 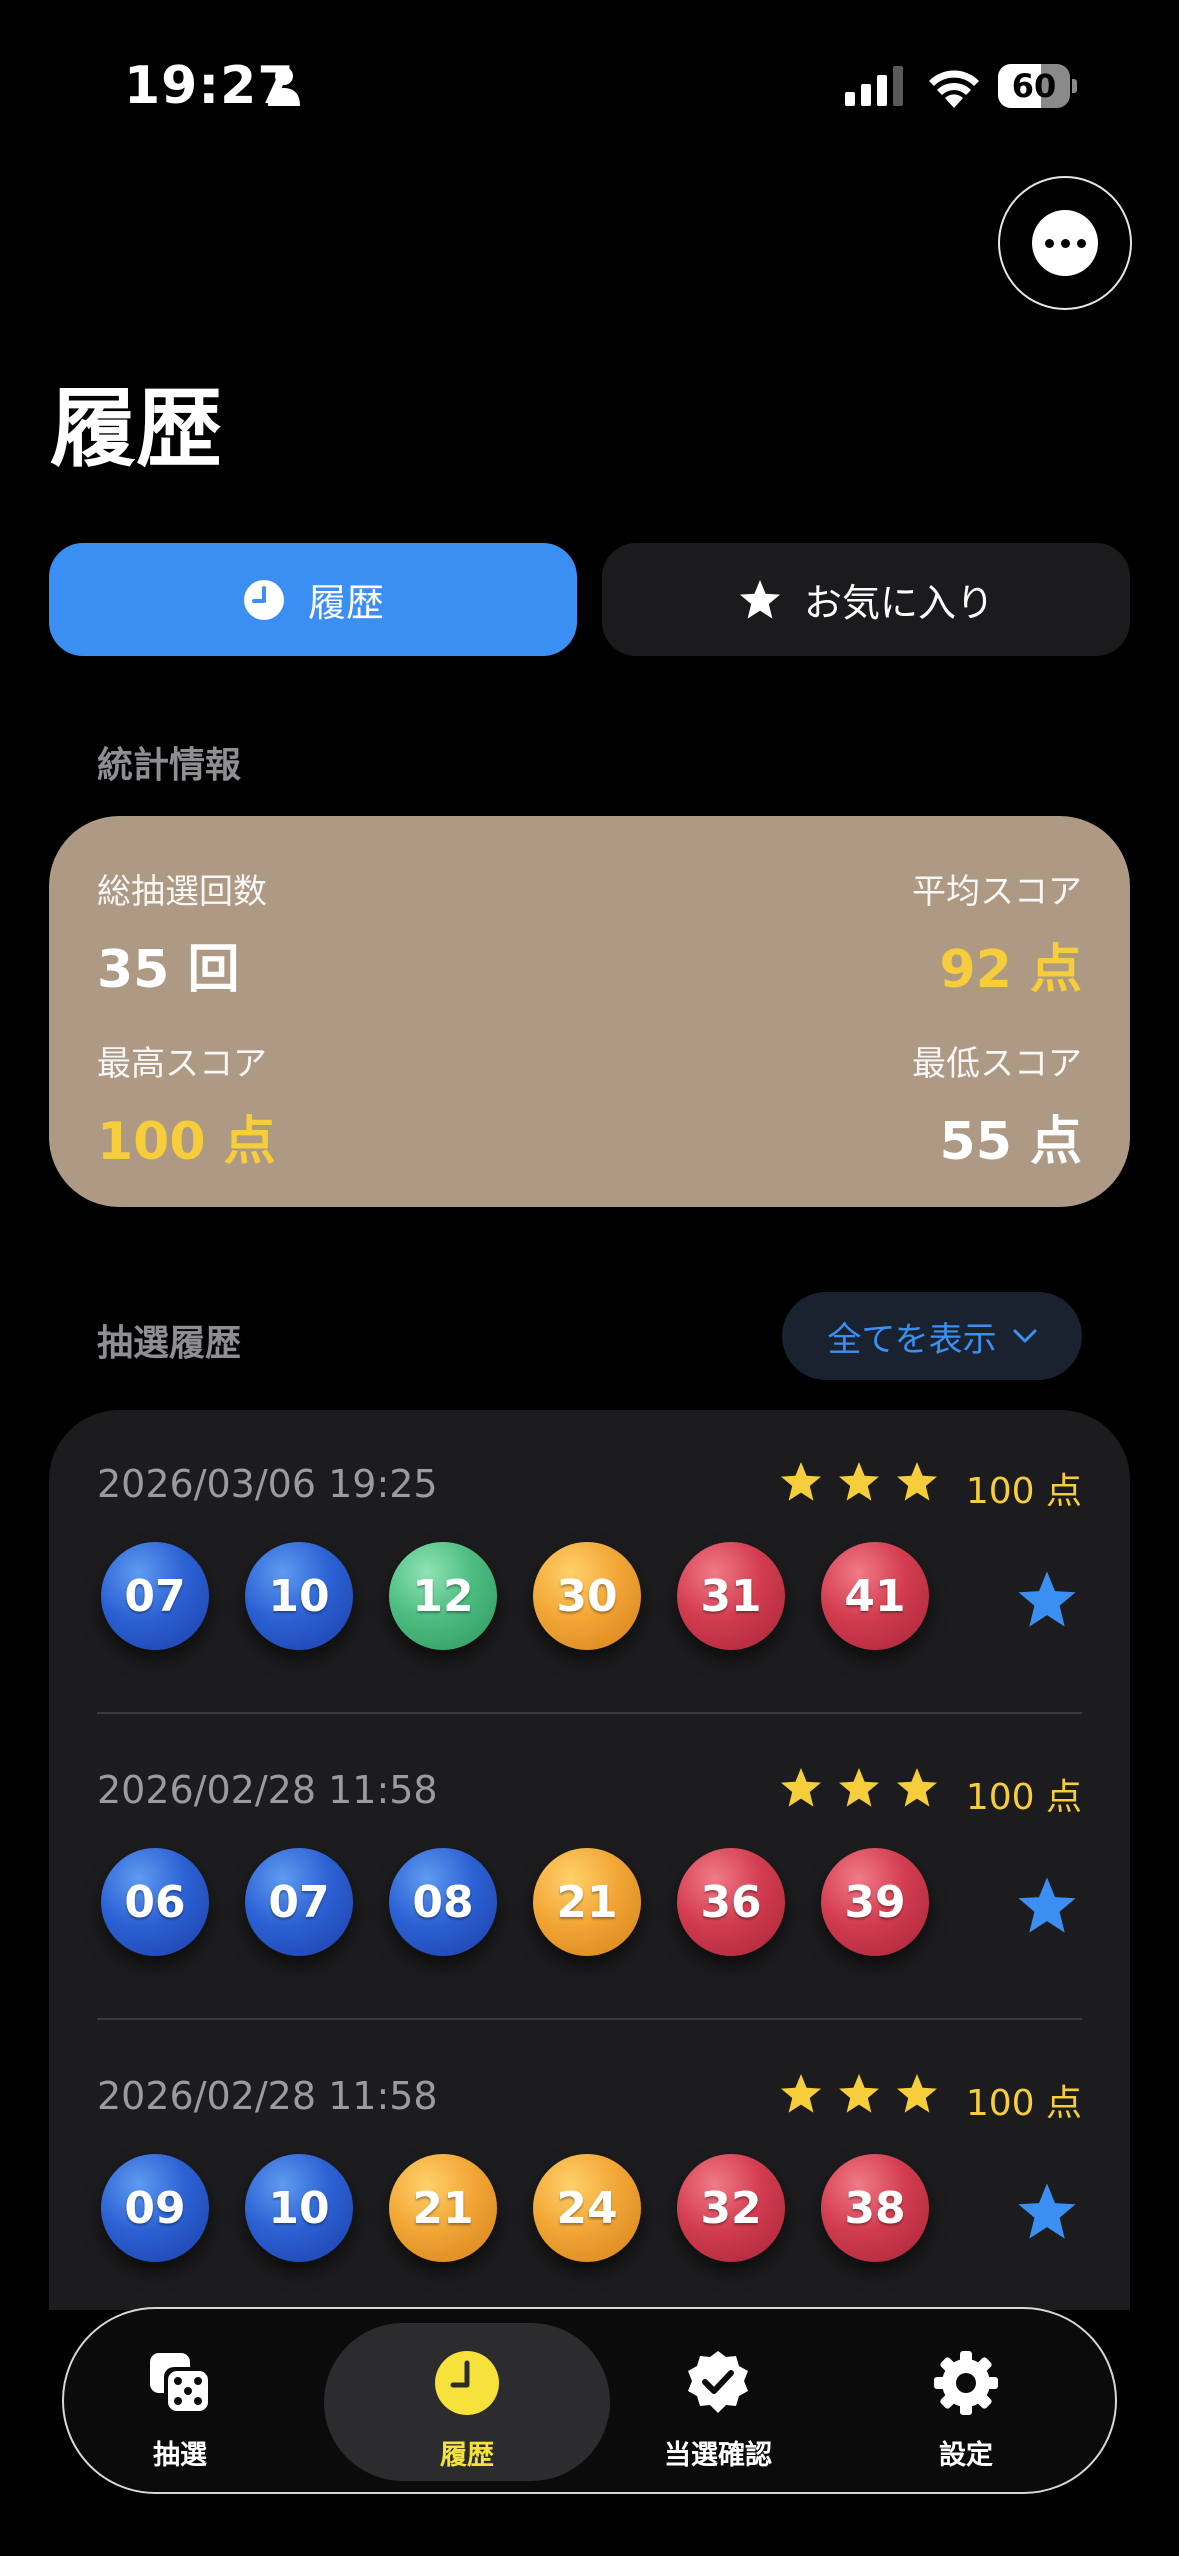 What do you see at coordinates (169, 1343) in the screenshot?
I see `history-section-label: 抽選履歴` at bounding box center [169, 1343].